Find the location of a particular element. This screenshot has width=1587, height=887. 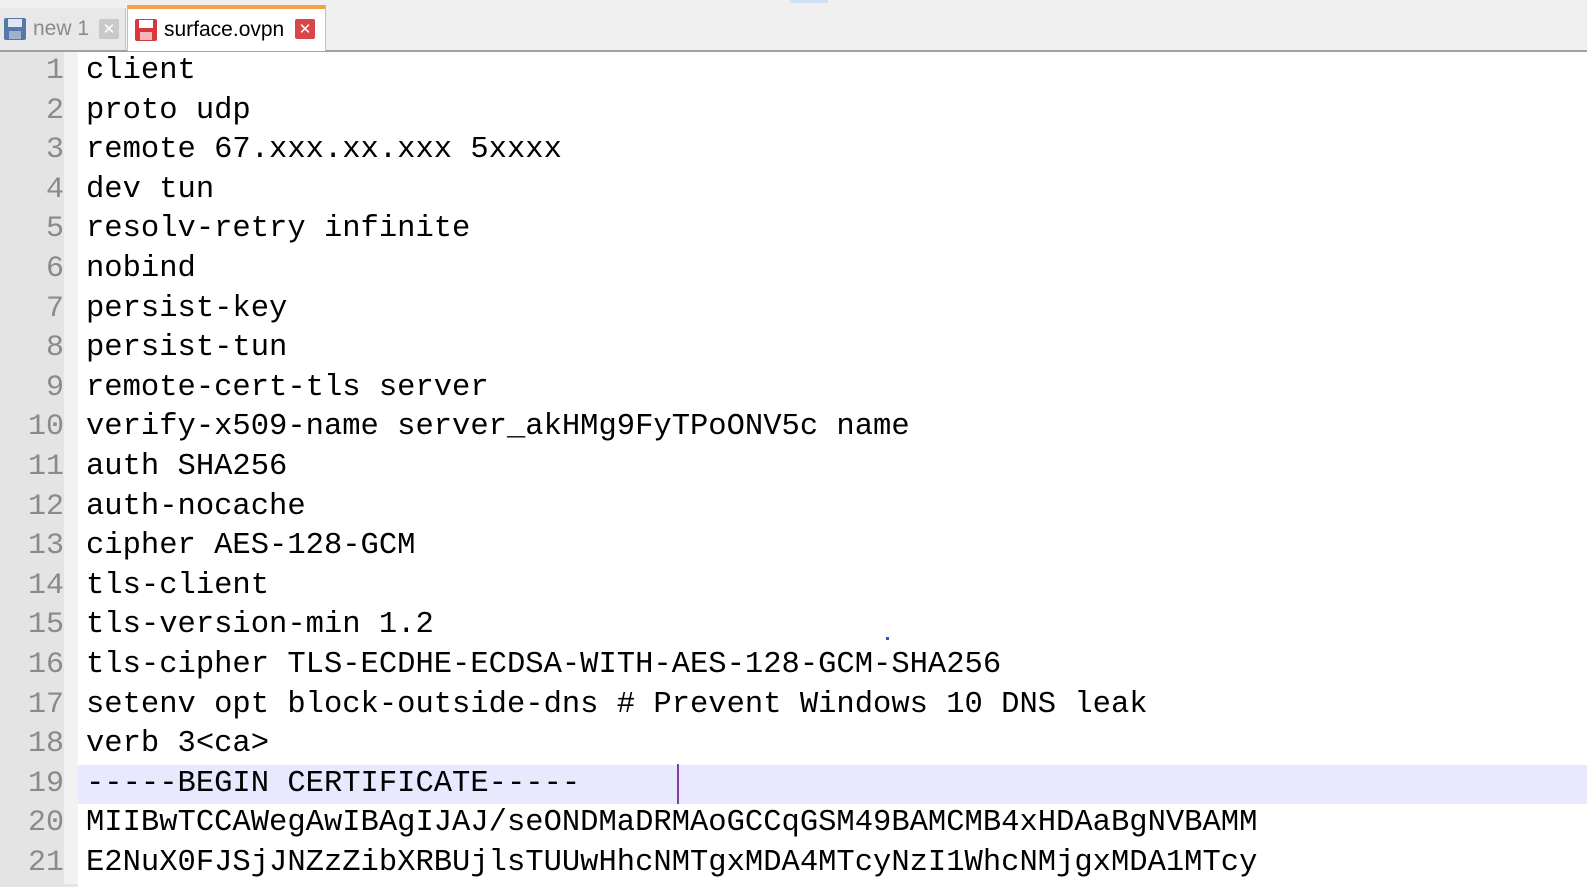

line-text: remote 67.xxx.xx.xxx 5xxxx is located at coordinates (324, 150).